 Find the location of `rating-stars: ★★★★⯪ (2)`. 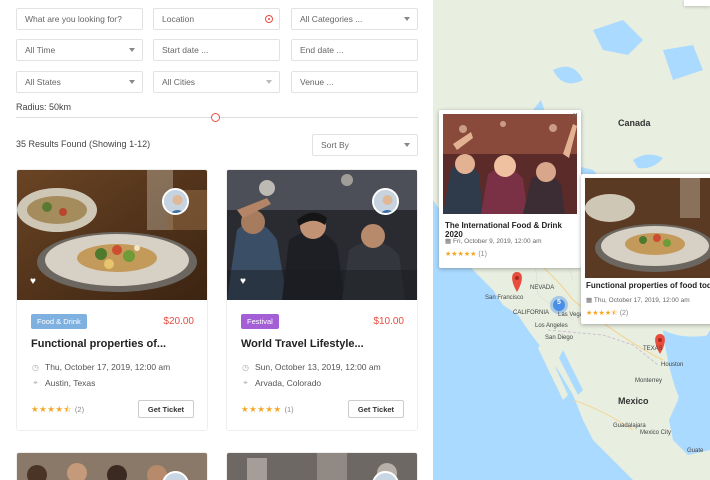

rating-stars: ★★★★⯪ (2) is located at coordinates (58, 409).